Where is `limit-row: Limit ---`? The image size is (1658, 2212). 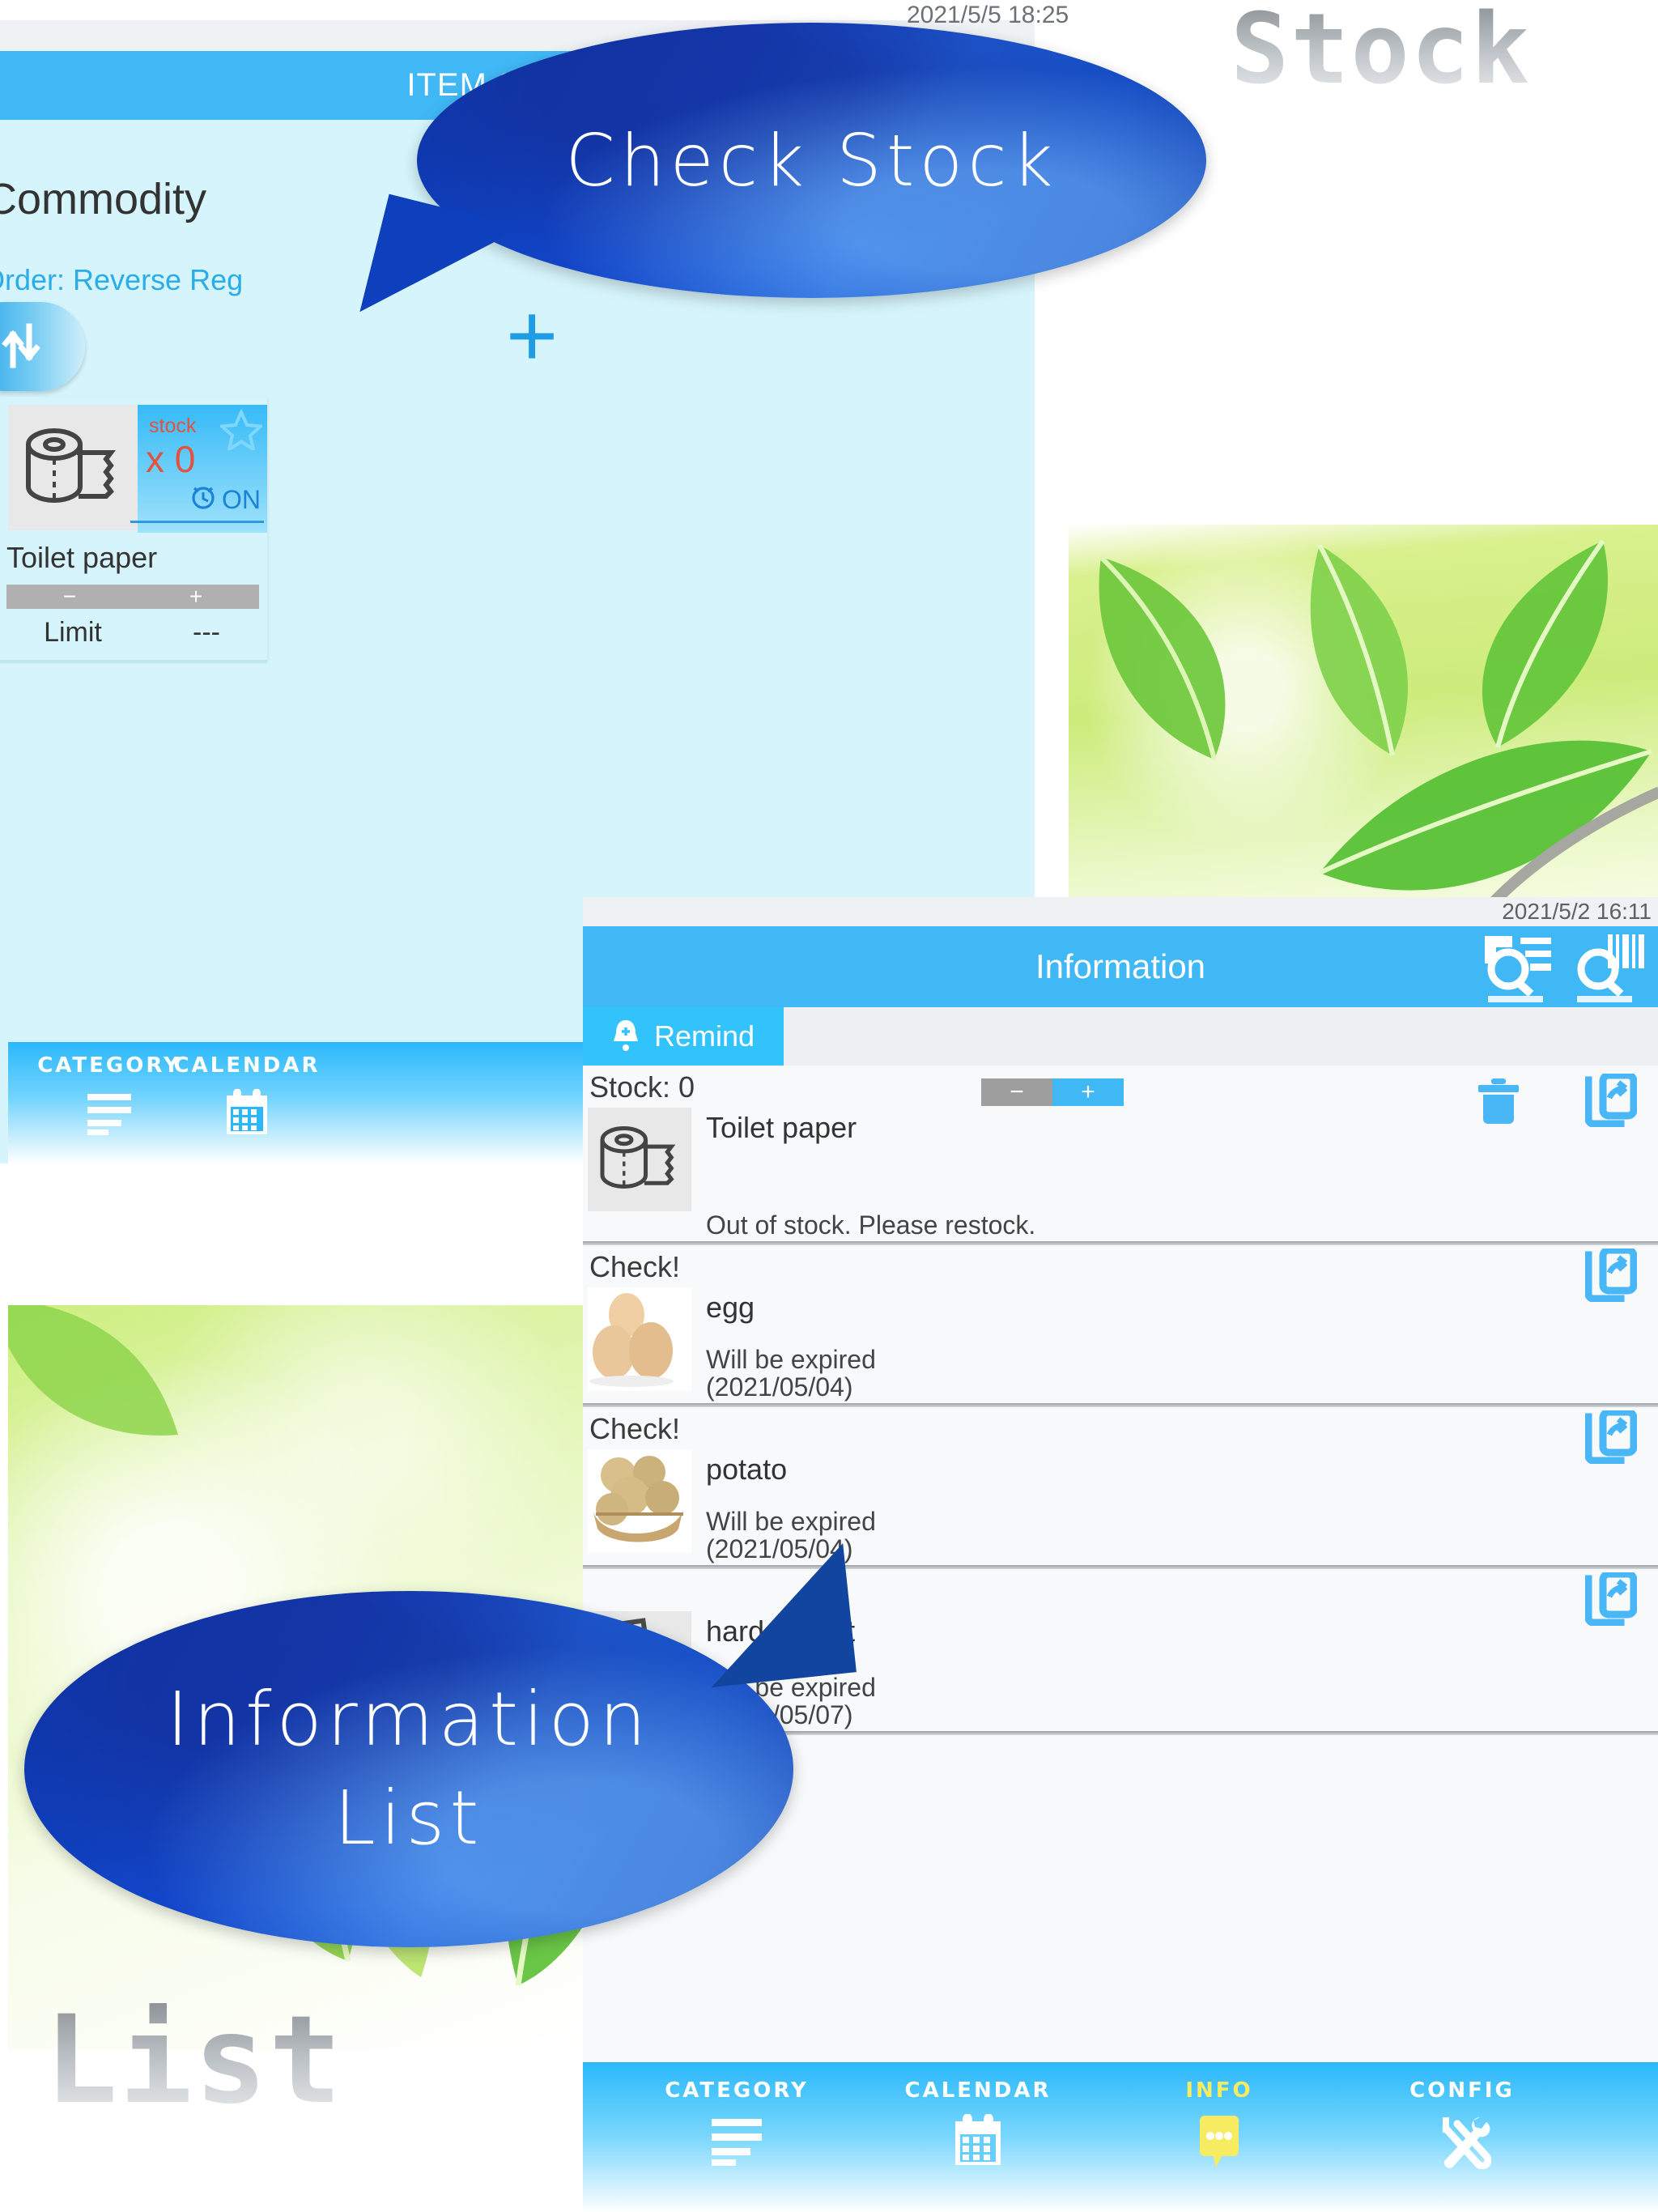
limit-row: Limit --- is located at coordinates (133, 633).